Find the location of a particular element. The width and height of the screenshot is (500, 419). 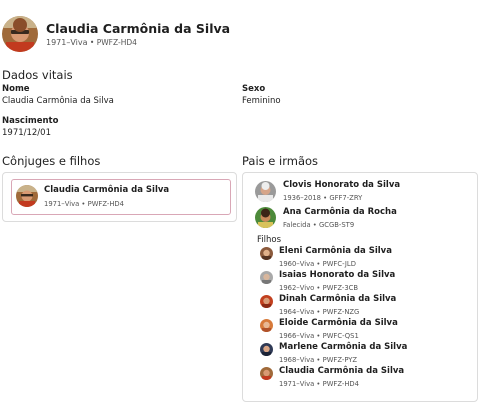

sex-label: Sexo is located at coordinates (254, 89).